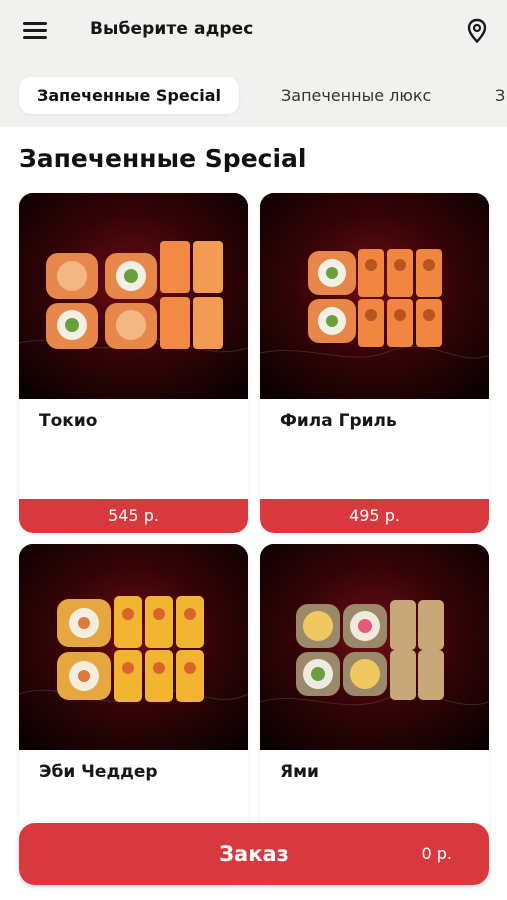 The width and height of the screenshot is (507, 900). What do you see at coordinates (299, 772) in the screenshot?
I see `product-name: Ями` at bounding box center [299, 772].